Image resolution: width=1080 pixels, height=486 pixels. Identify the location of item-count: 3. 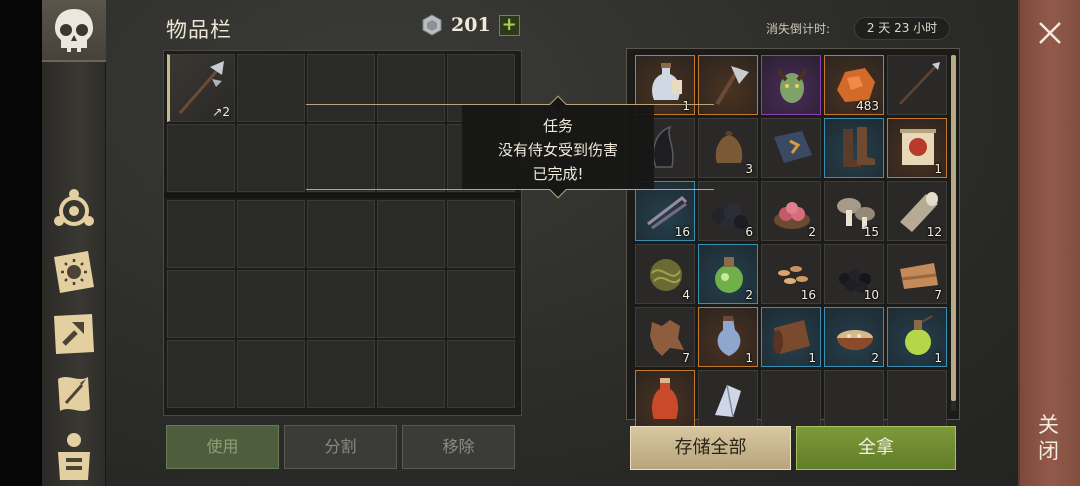
(749, 169).